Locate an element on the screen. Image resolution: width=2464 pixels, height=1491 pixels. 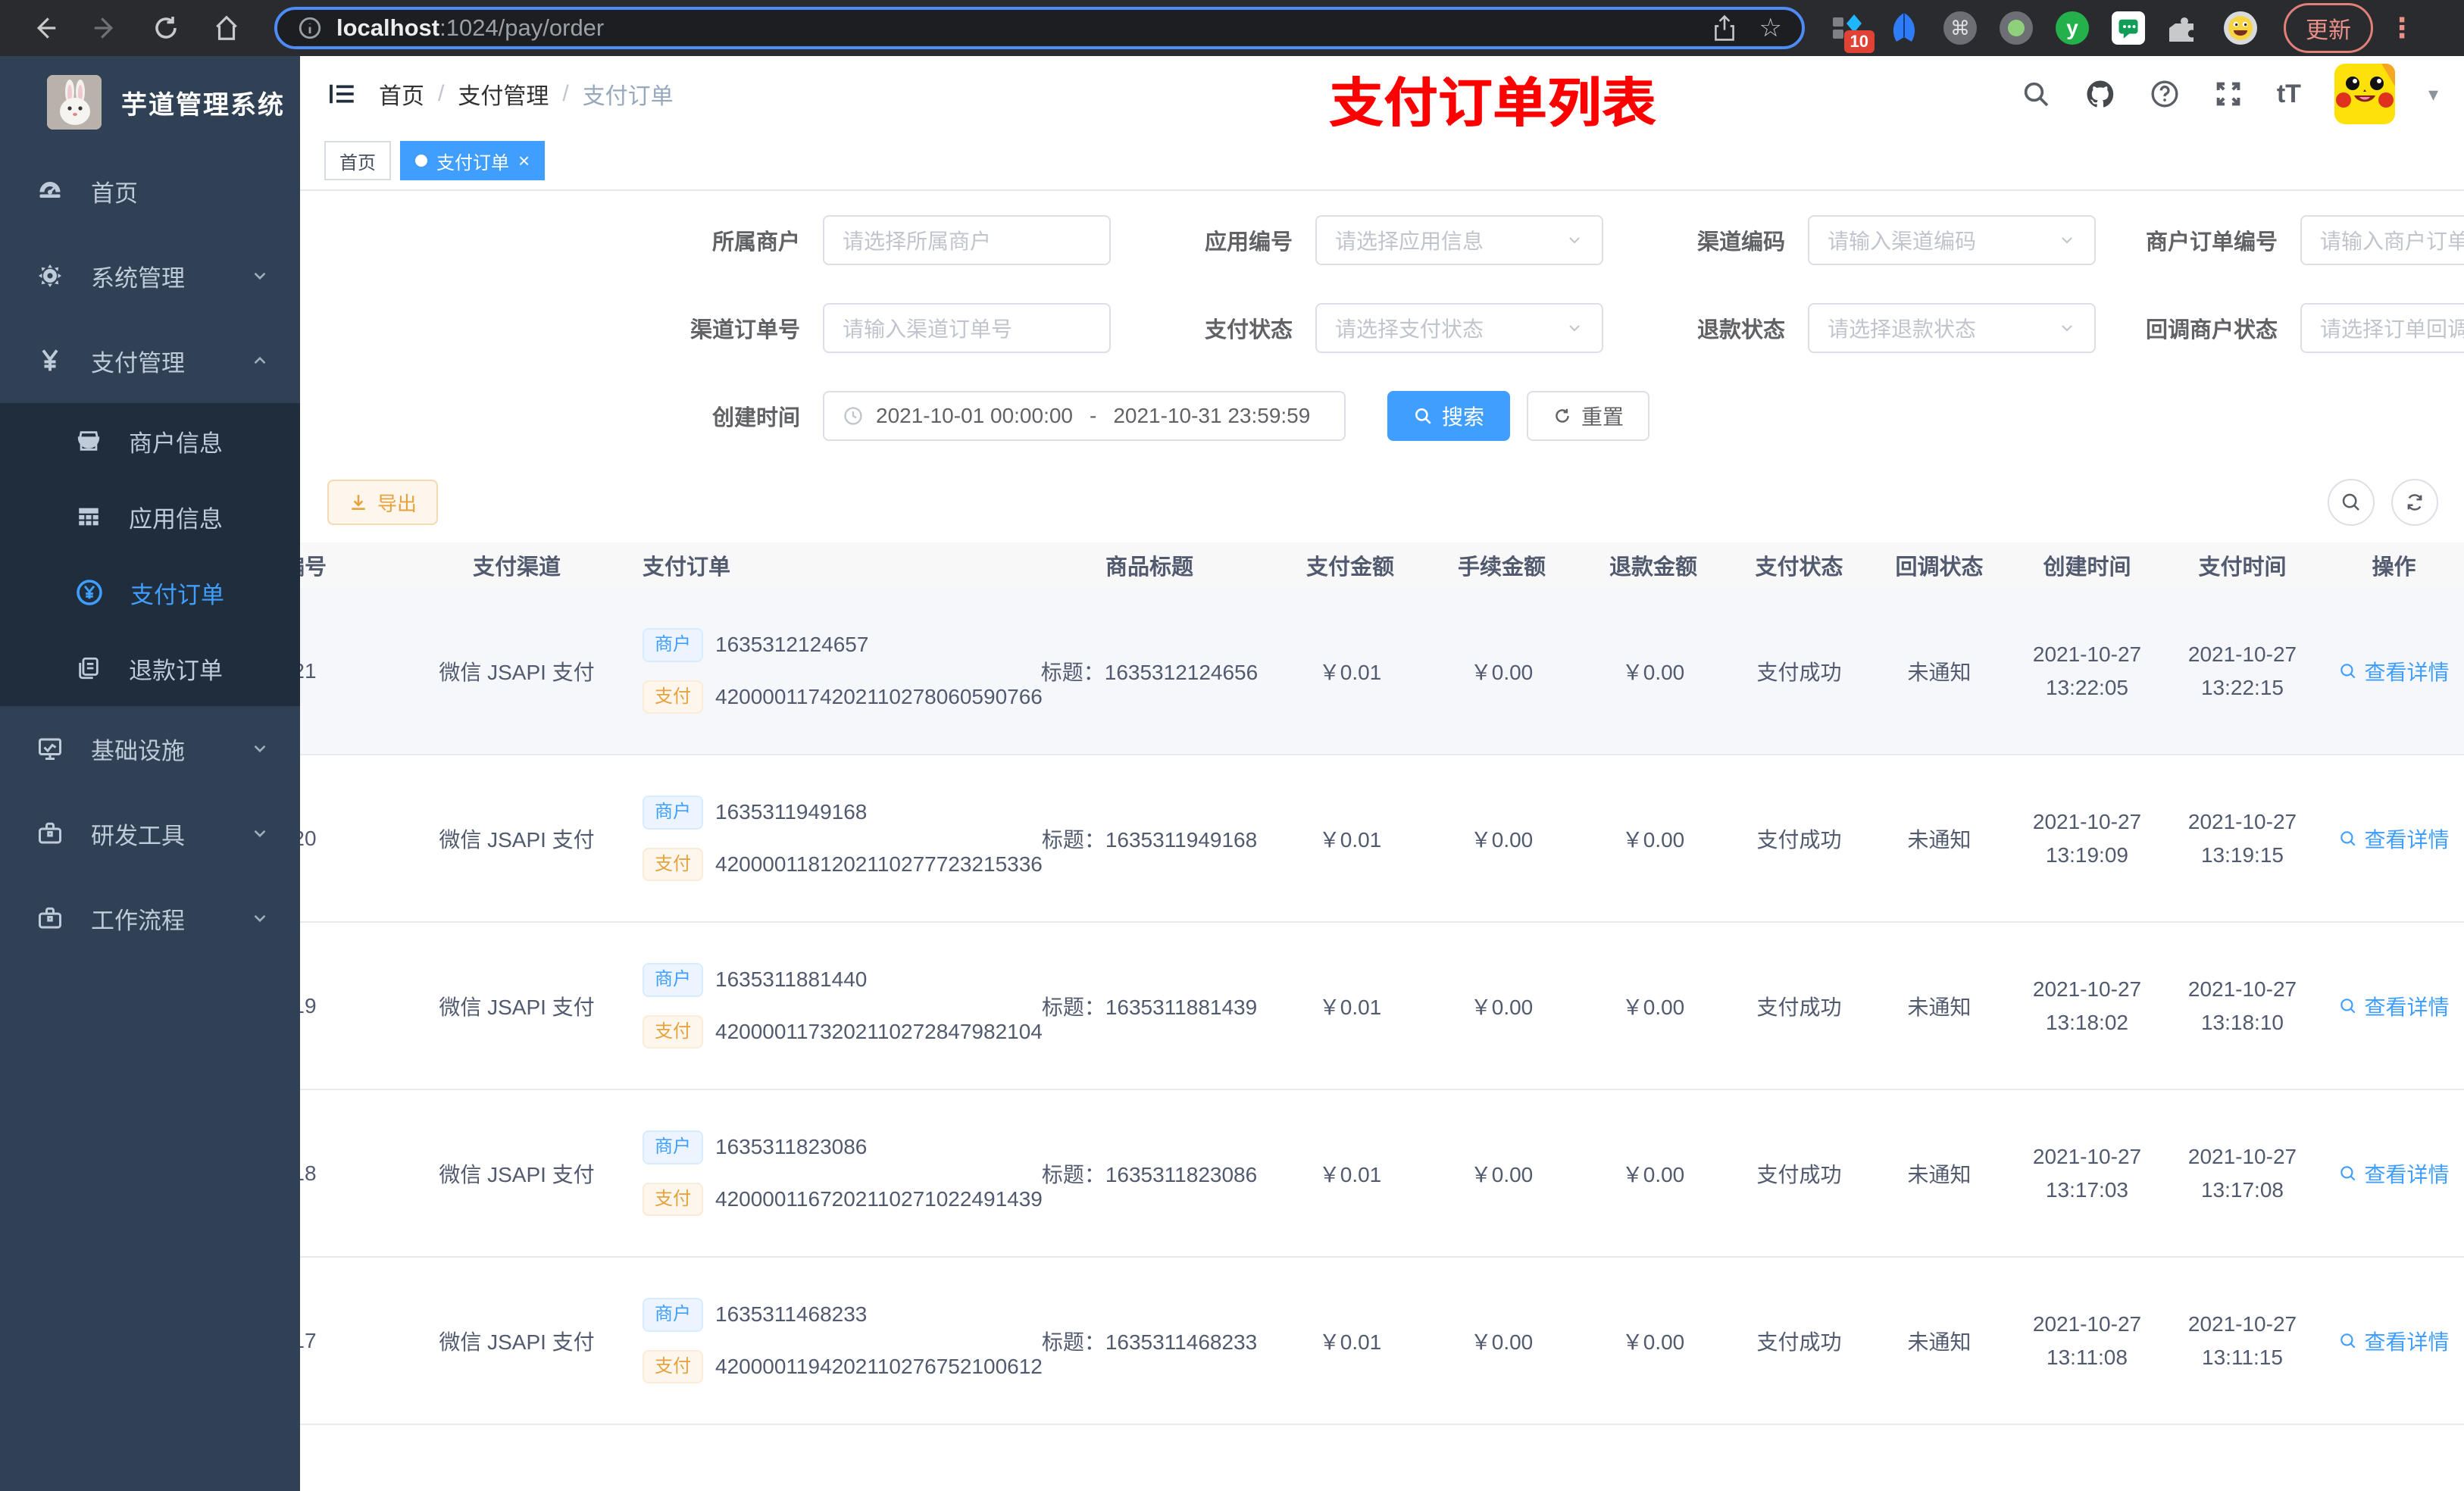
app-no-select: 请选择应用信息 is located at coordinates (1459, 240).